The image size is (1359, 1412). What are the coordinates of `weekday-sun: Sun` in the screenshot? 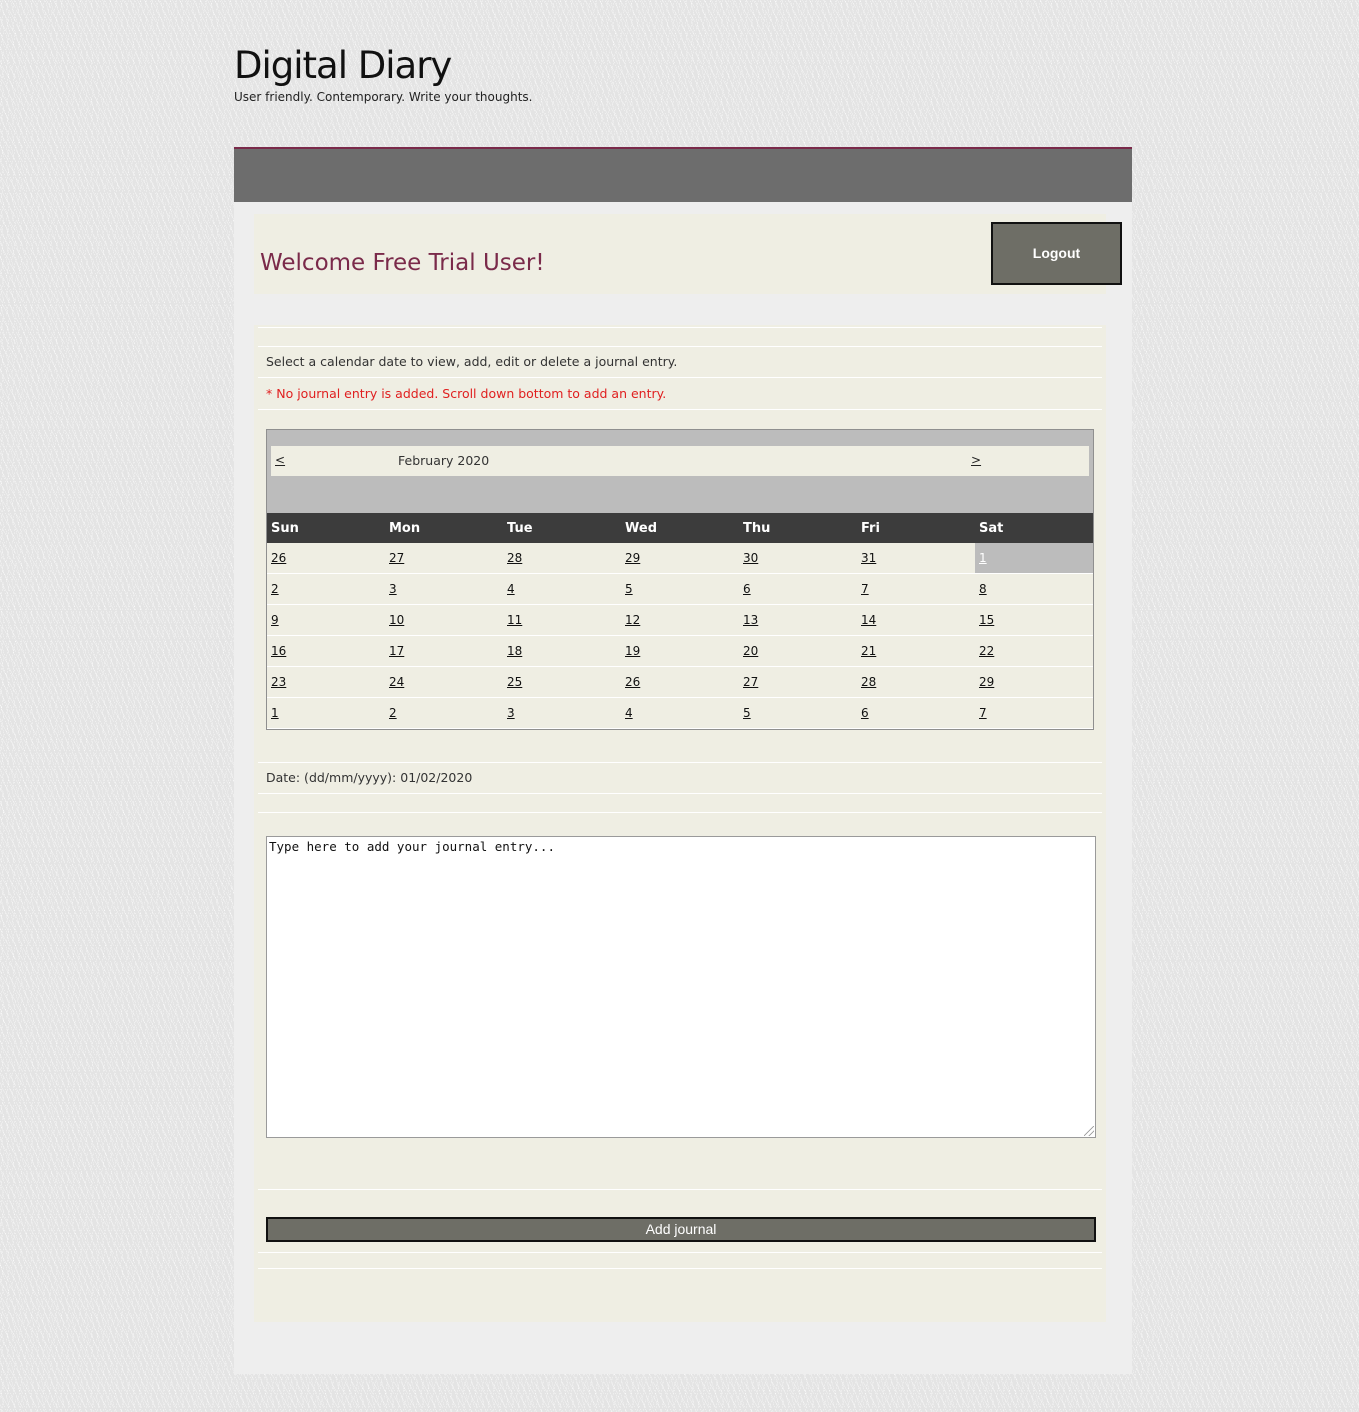 It's located at (326, 528).